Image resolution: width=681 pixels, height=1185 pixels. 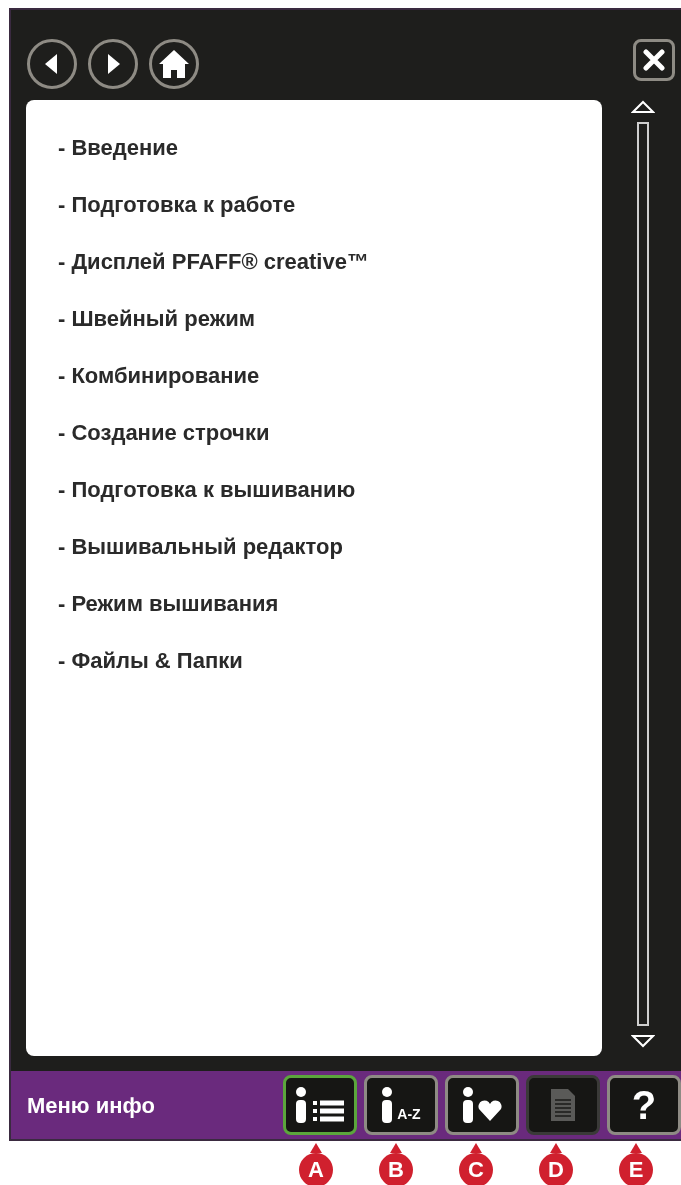 I want to click on right-arrow-icon, so click(x=113, y=64).